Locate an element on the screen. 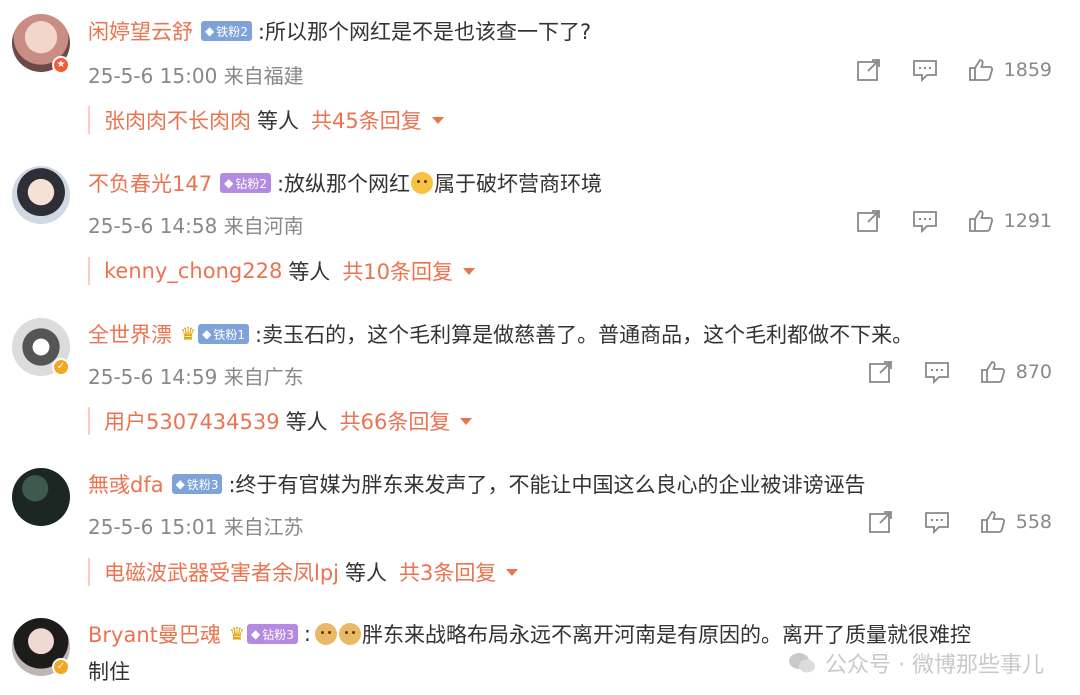  comment-location: 来自福建 is located at coordinates (263, 76).